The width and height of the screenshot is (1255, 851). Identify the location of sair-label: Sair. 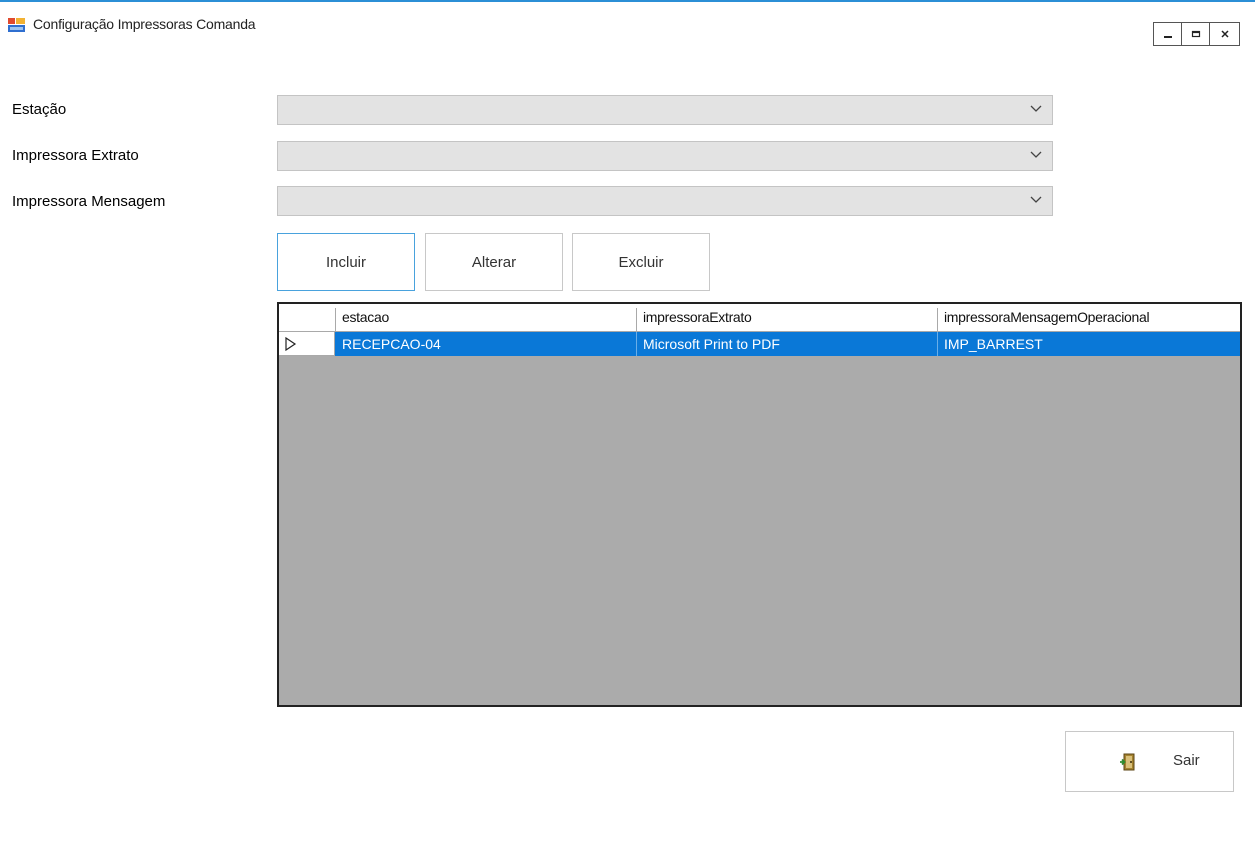
(1186, 760).